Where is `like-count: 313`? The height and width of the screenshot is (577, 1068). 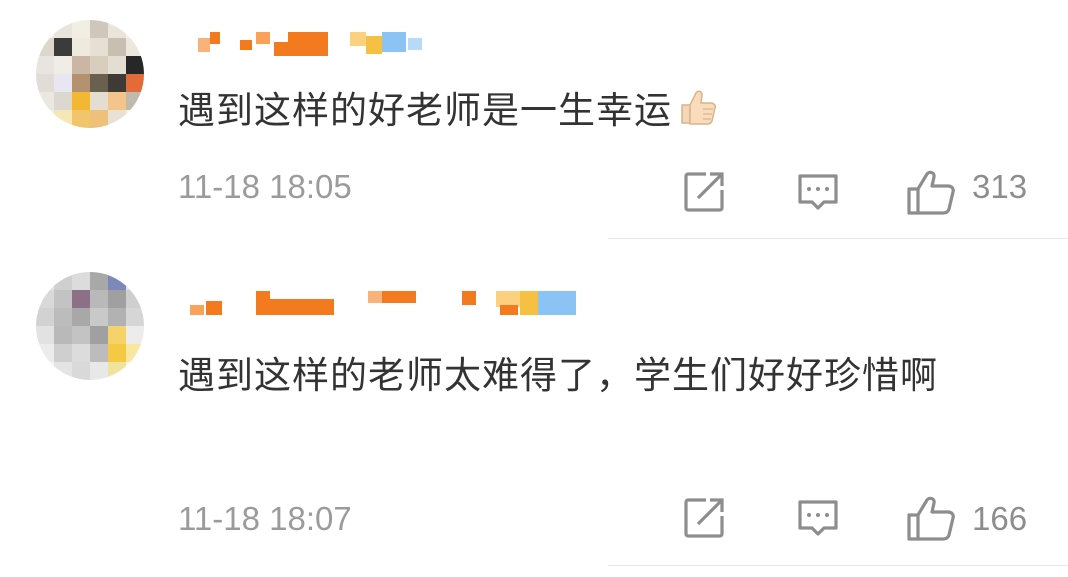 like-count: 313 is located at coordinates (1000, 186).